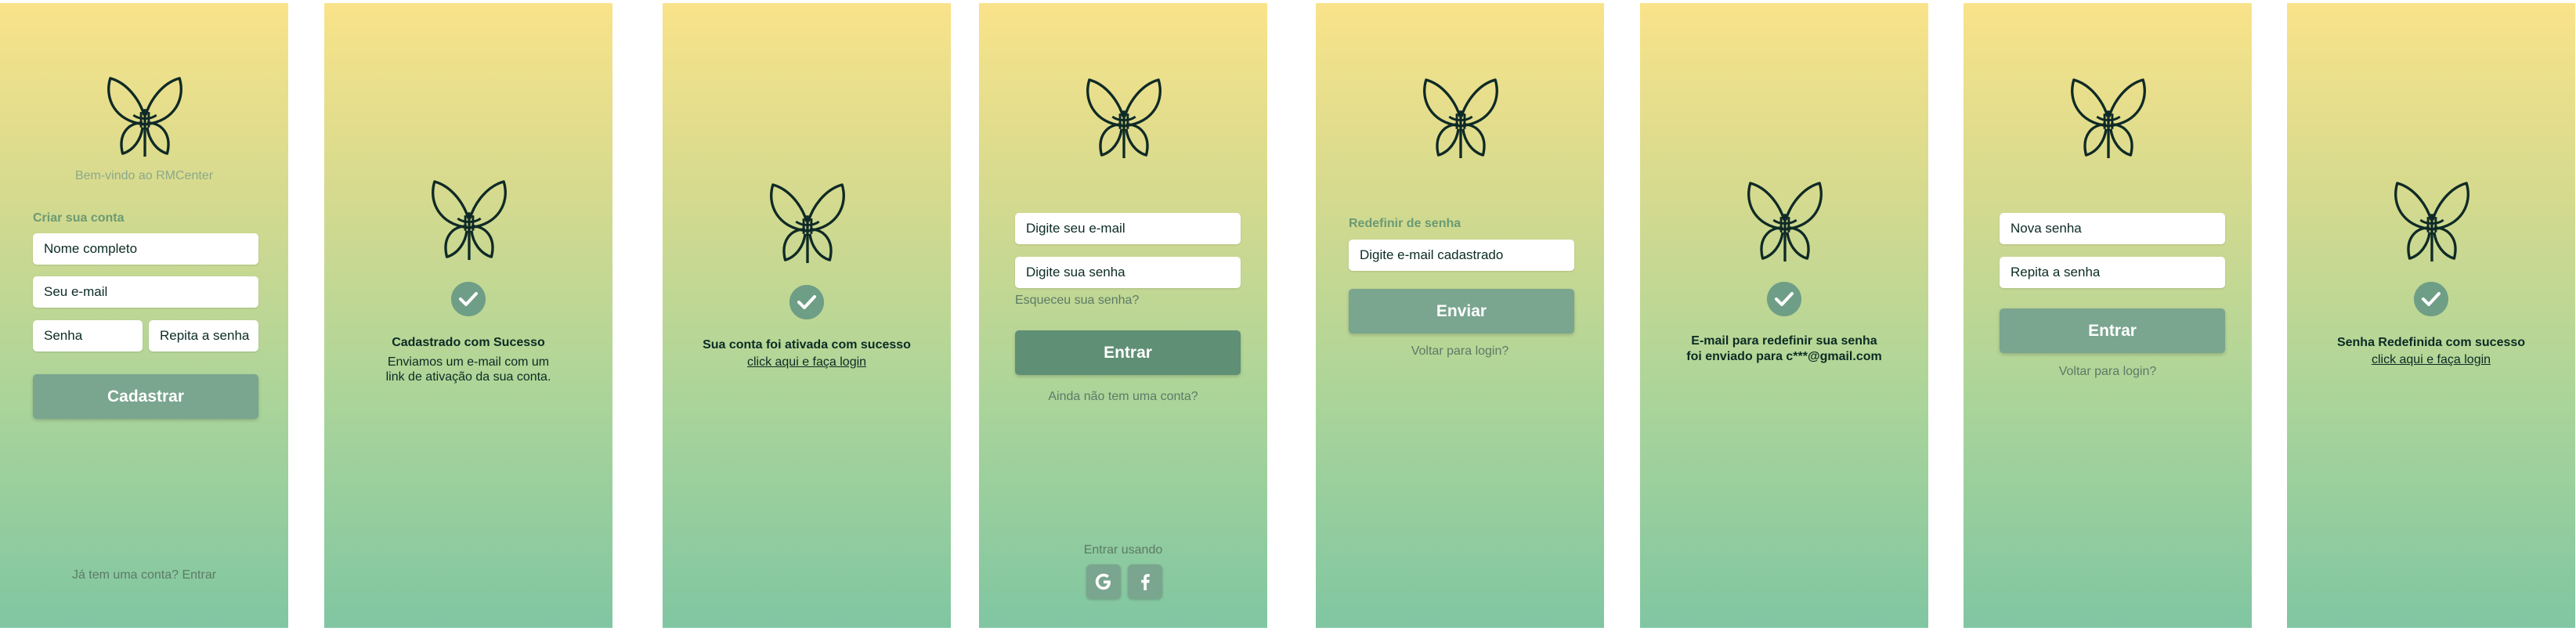  Describe the element at coordinates (1461, 311) in the screenshot. I see `send-button: Enviar` at that location.